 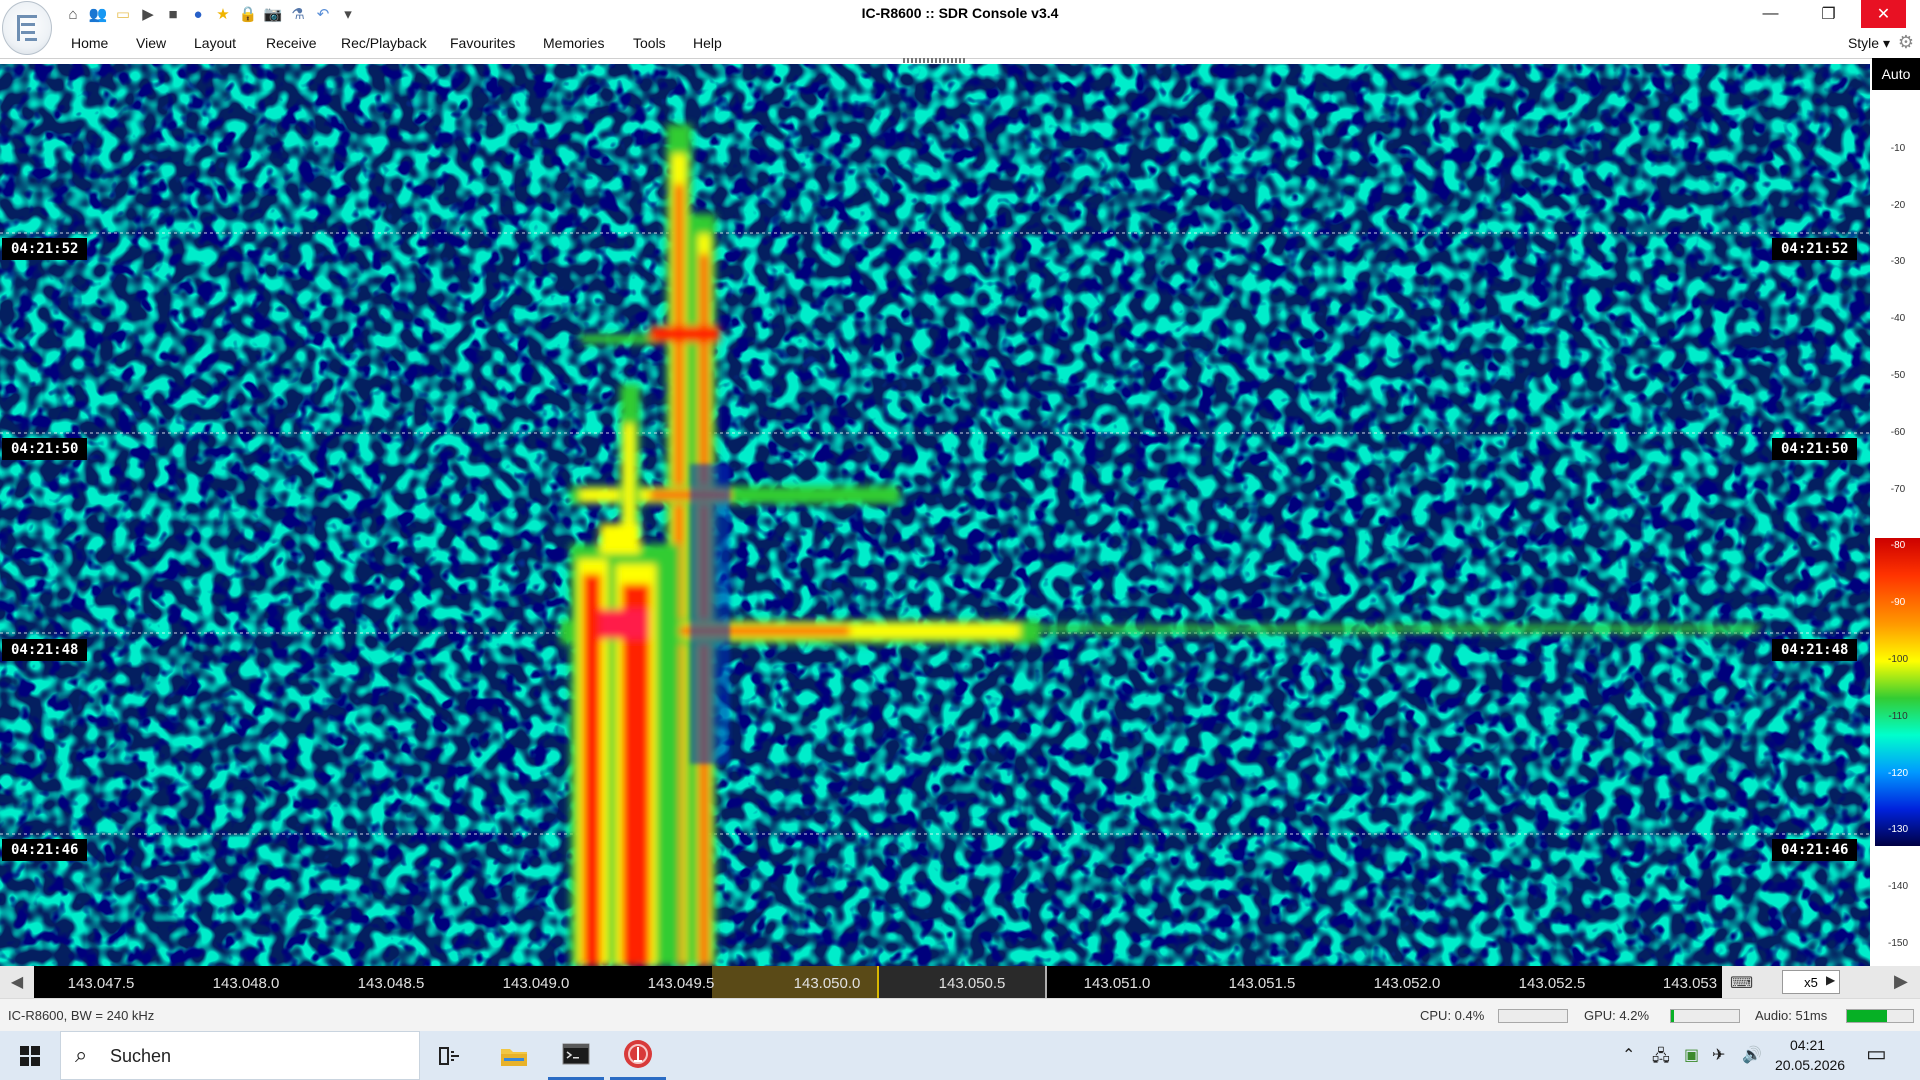 What do you see at coordinates (1815, 850) in the screenshot?
I see `time-label-right: 04:21:46` at bounding box center [1815, 850].